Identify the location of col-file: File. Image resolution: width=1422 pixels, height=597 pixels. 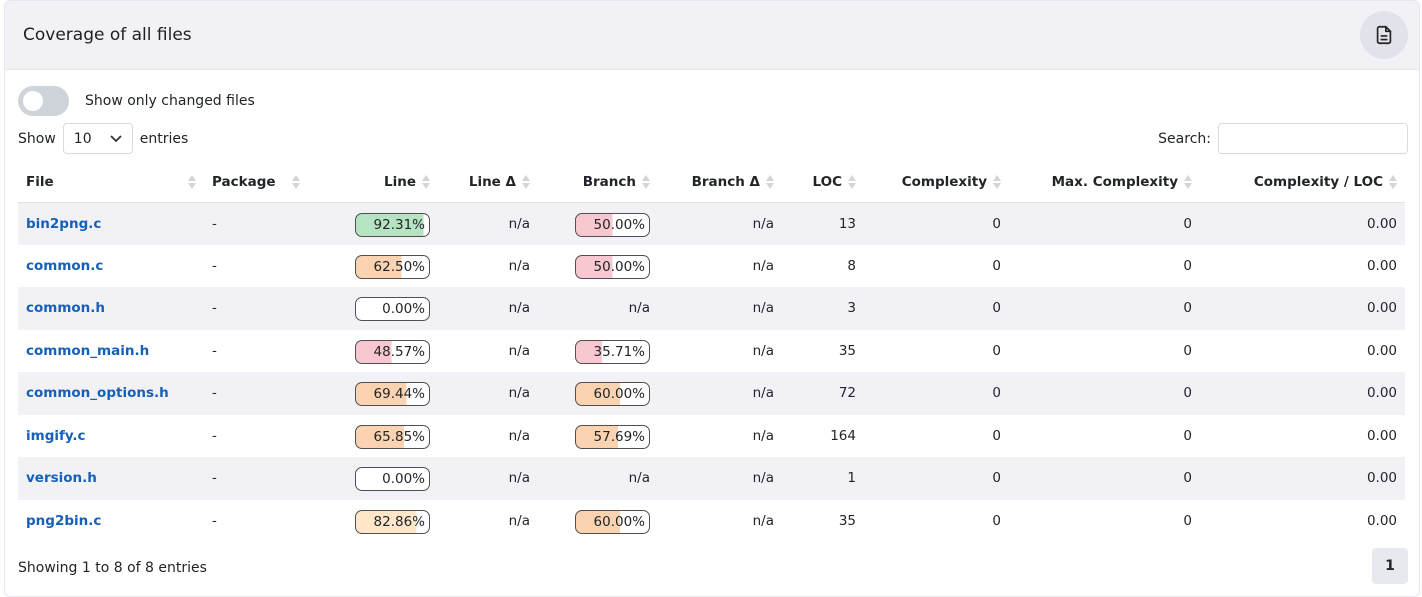
(111, 182).